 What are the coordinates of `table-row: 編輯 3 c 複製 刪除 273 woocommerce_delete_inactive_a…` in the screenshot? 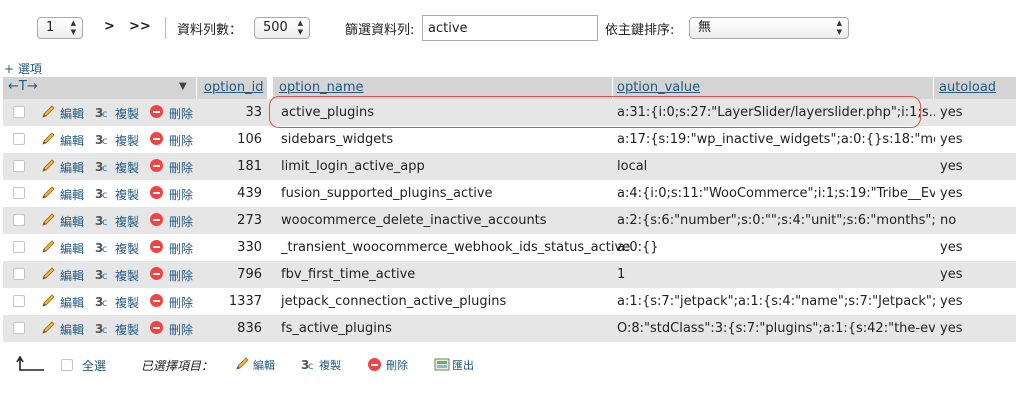 It's located at (509, 220).